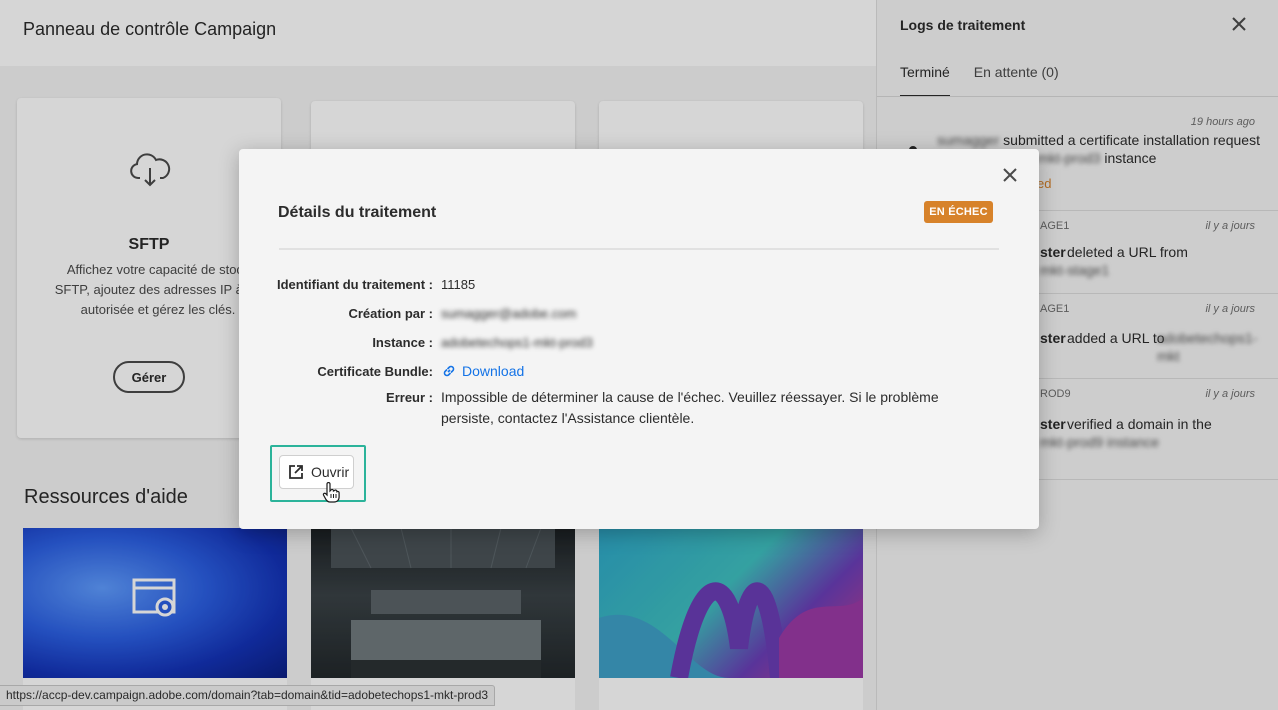  Describe the element at coordinates (449, 371) in the screenshot. I see `link-icon` at that location.